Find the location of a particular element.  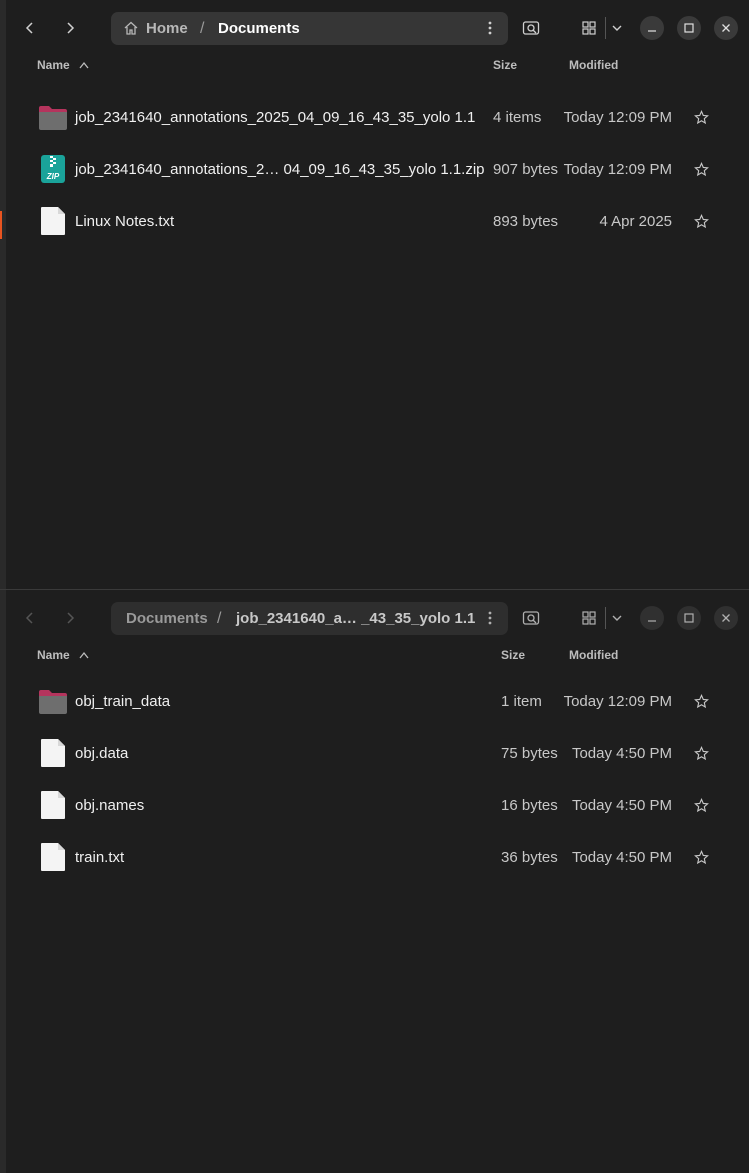

file-modified: 4 Apr 2025 is located at coordinates (635, 221).